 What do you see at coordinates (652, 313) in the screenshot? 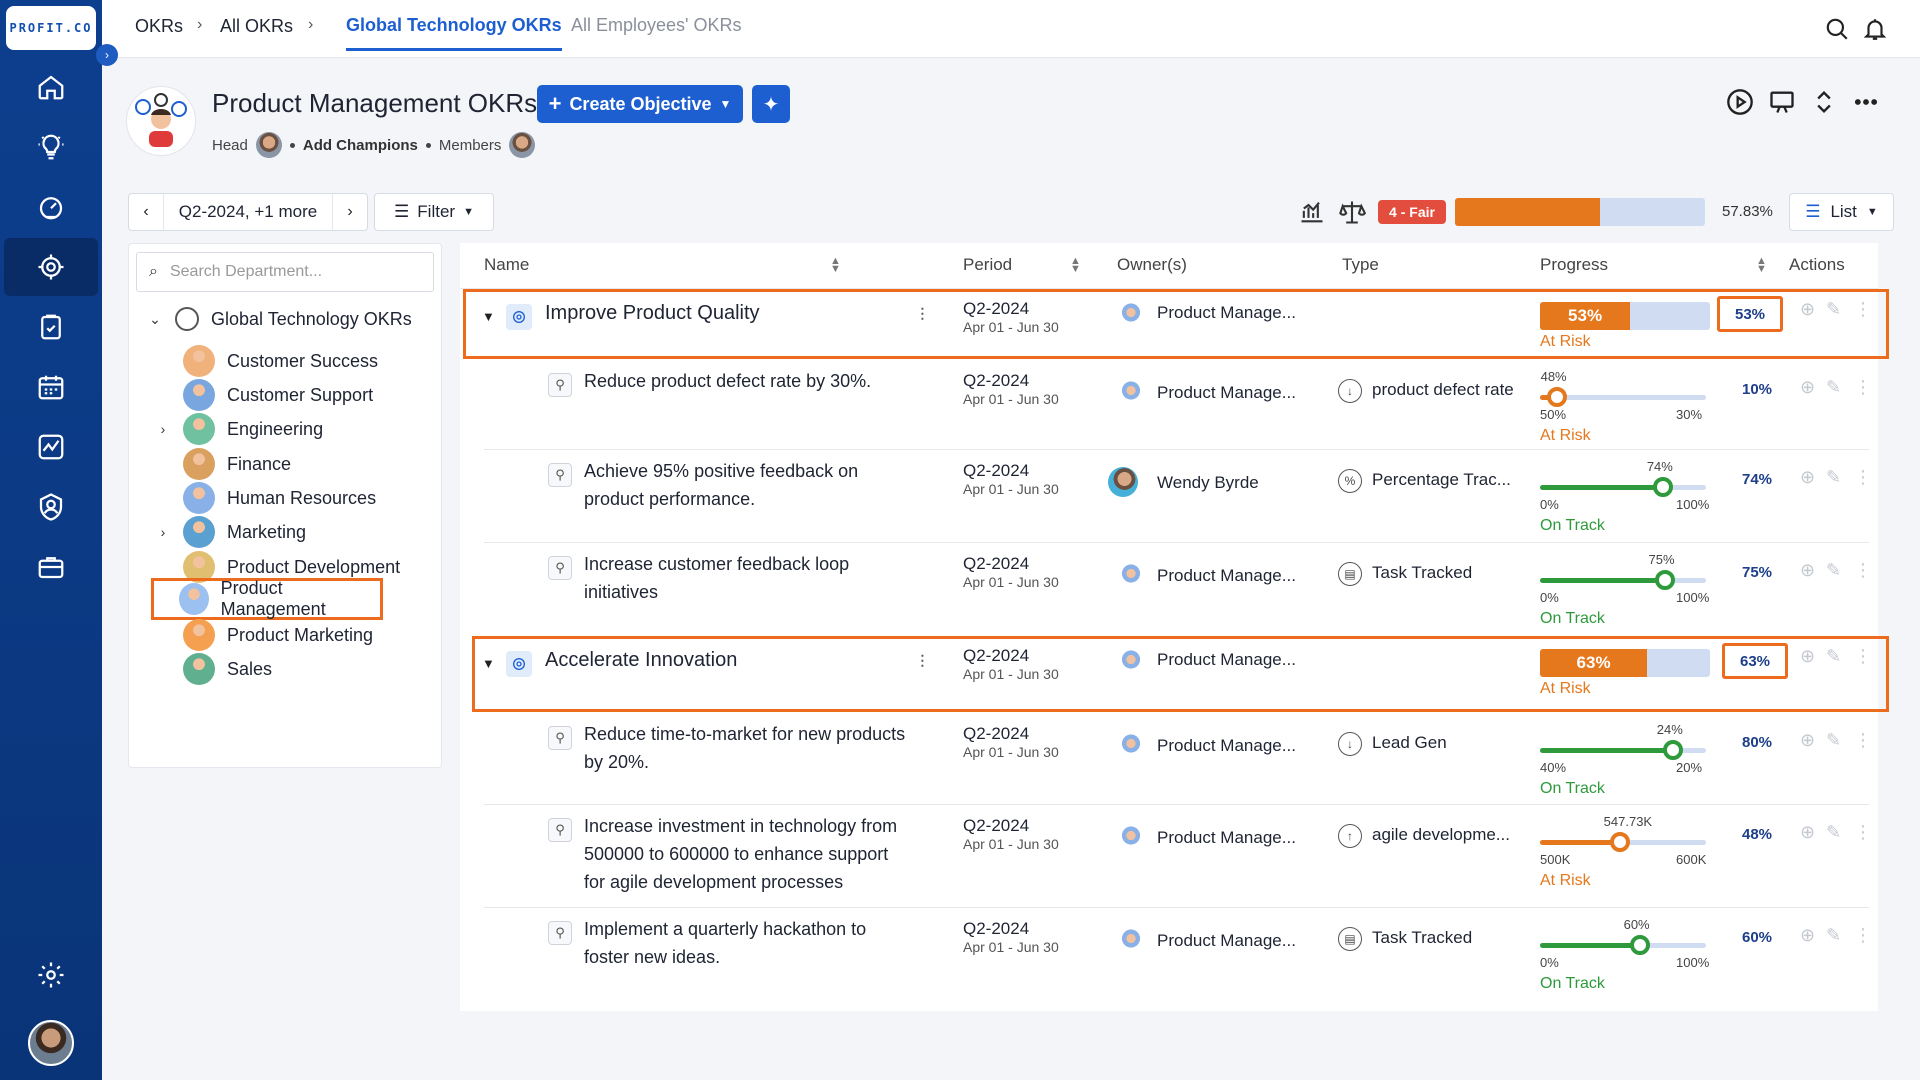
I see `objective-title: Improve Product Quality` at bounding box center [652, 313].